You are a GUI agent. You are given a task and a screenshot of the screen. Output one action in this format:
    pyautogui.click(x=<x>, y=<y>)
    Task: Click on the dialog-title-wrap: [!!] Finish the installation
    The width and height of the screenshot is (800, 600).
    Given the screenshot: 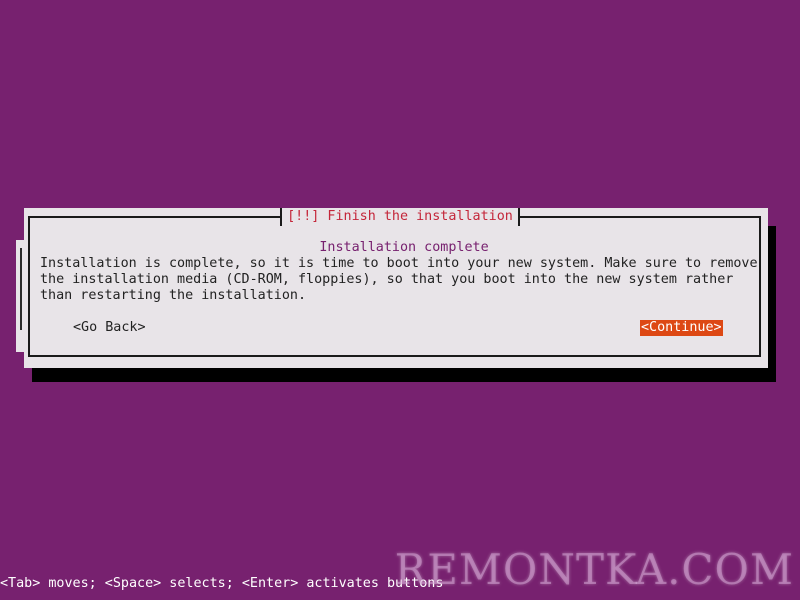 What is the action you would take?
    pyautogui.click(x=396, y=217)
    